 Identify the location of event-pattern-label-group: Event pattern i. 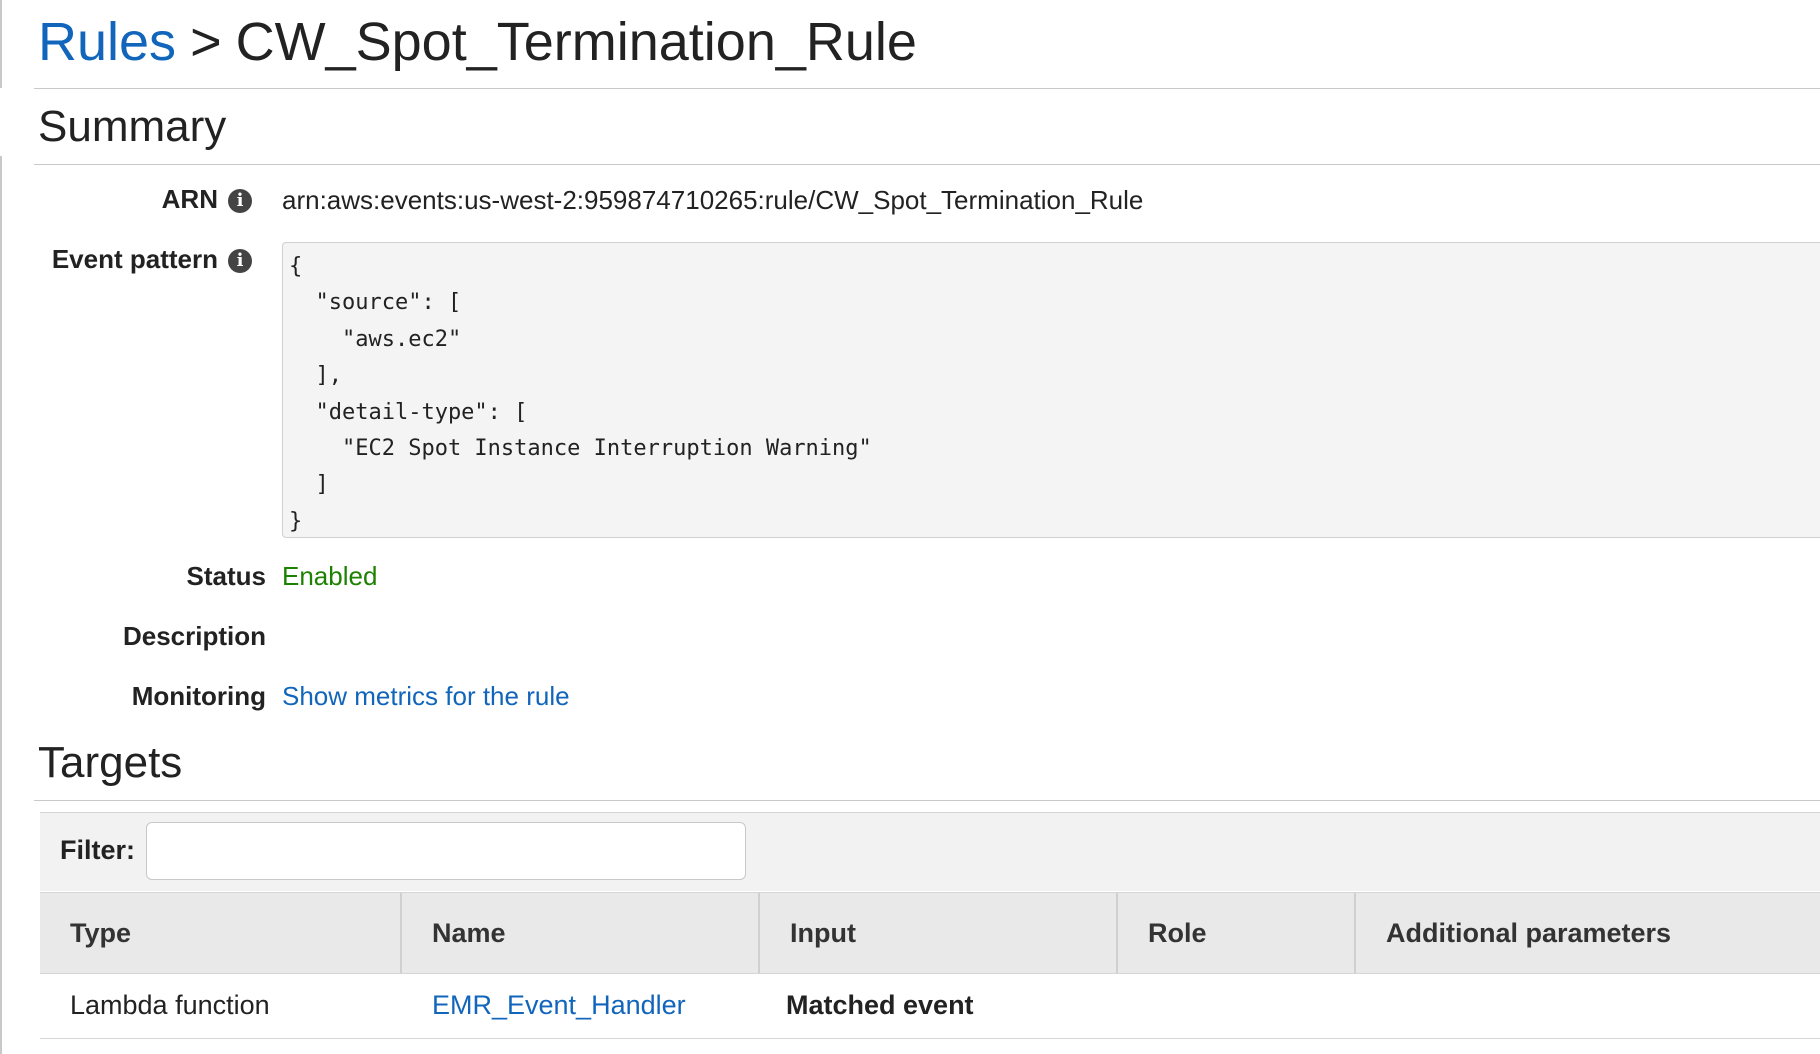
(152, 259).